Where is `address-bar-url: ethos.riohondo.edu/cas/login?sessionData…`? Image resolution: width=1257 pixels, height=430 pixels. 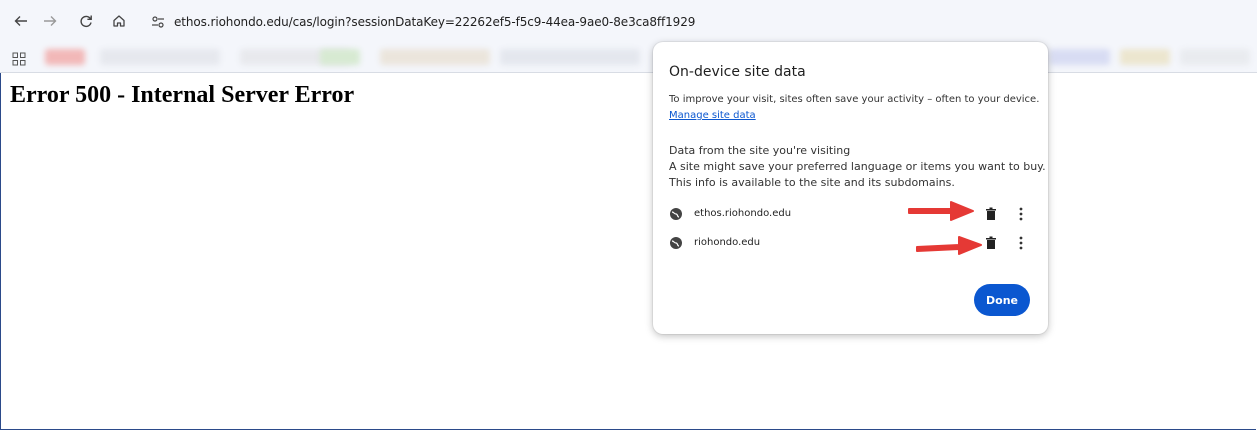 address-bar-url: ethos.riohondo.edu/cas/login?sessionData… is located at coordinates (434, 22).